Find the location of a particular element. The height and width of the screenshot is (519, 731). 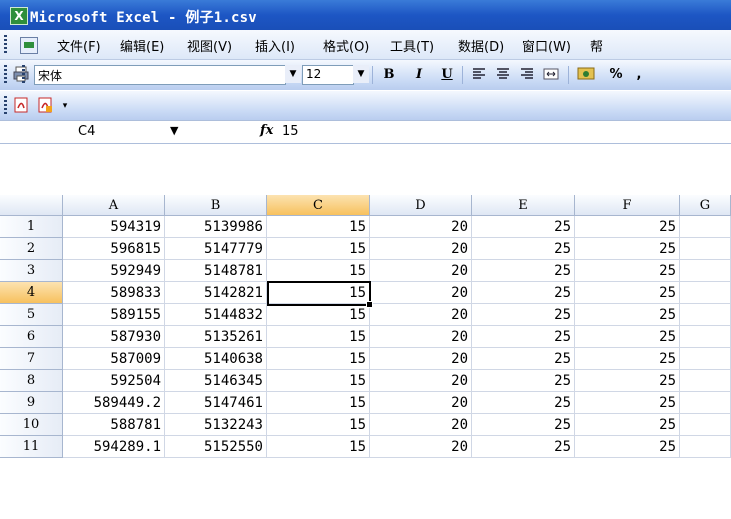

menu-edit: 编辑(E) is located at coordinates (142, 45).